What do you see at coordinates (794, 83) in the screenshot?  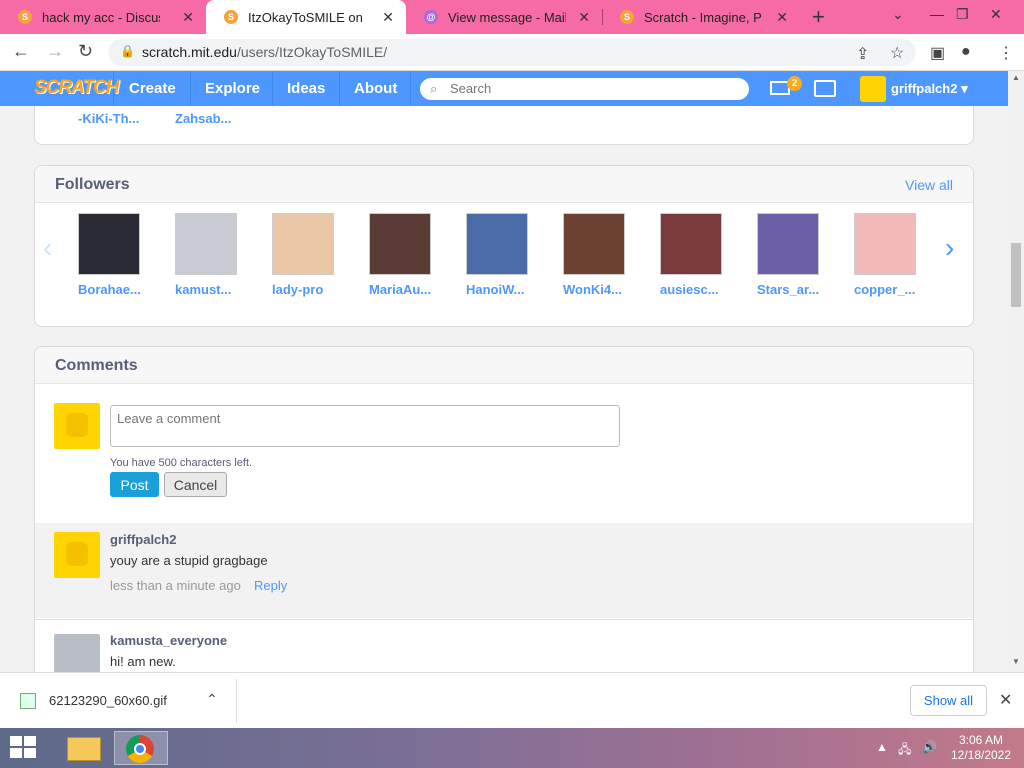 I see `messages-count-badge: 2` at bounding box center [794, 83].